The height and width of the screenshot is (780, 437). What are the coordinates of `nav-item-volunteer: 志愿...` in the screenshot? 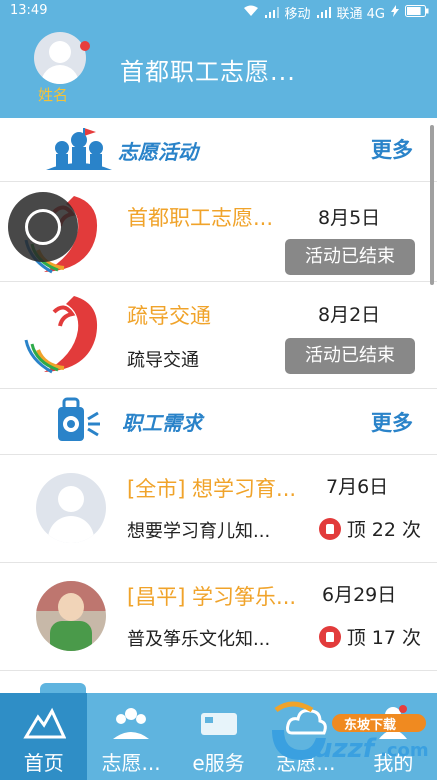 It's located at (130, 736).